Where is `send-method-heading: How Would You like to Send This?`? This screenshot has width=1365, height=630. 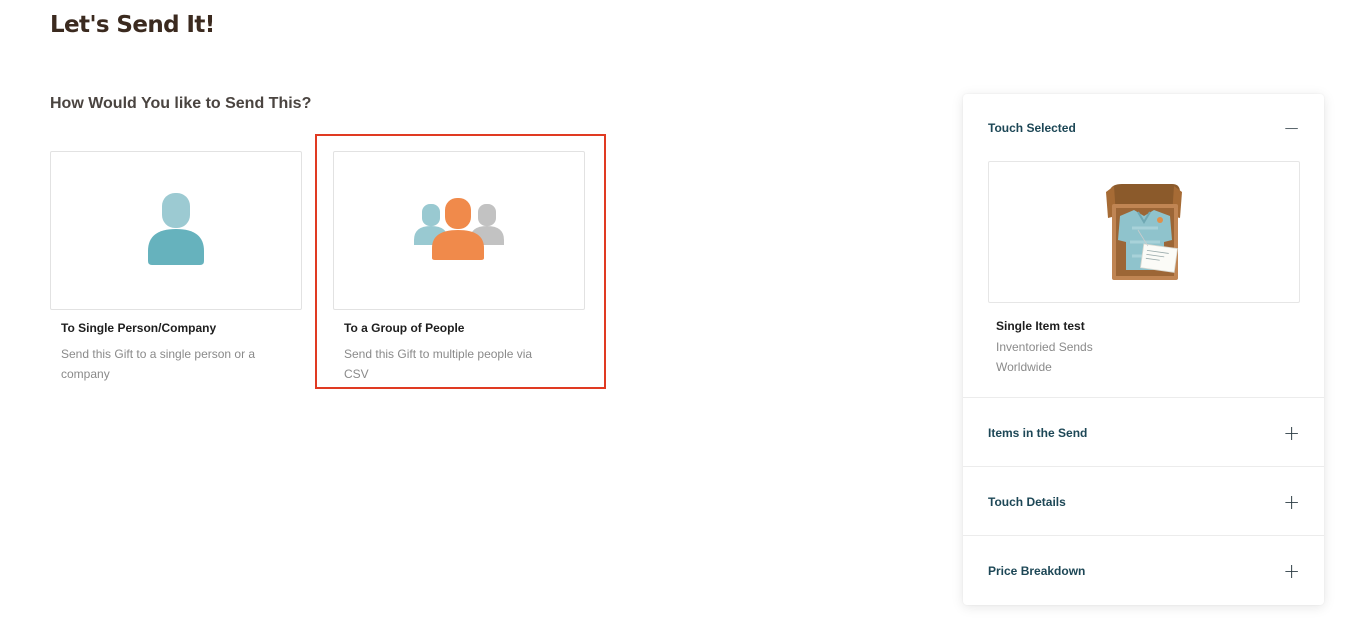
send-method-heading: How Would You like to Send This? is located at coordinates (181, 103).